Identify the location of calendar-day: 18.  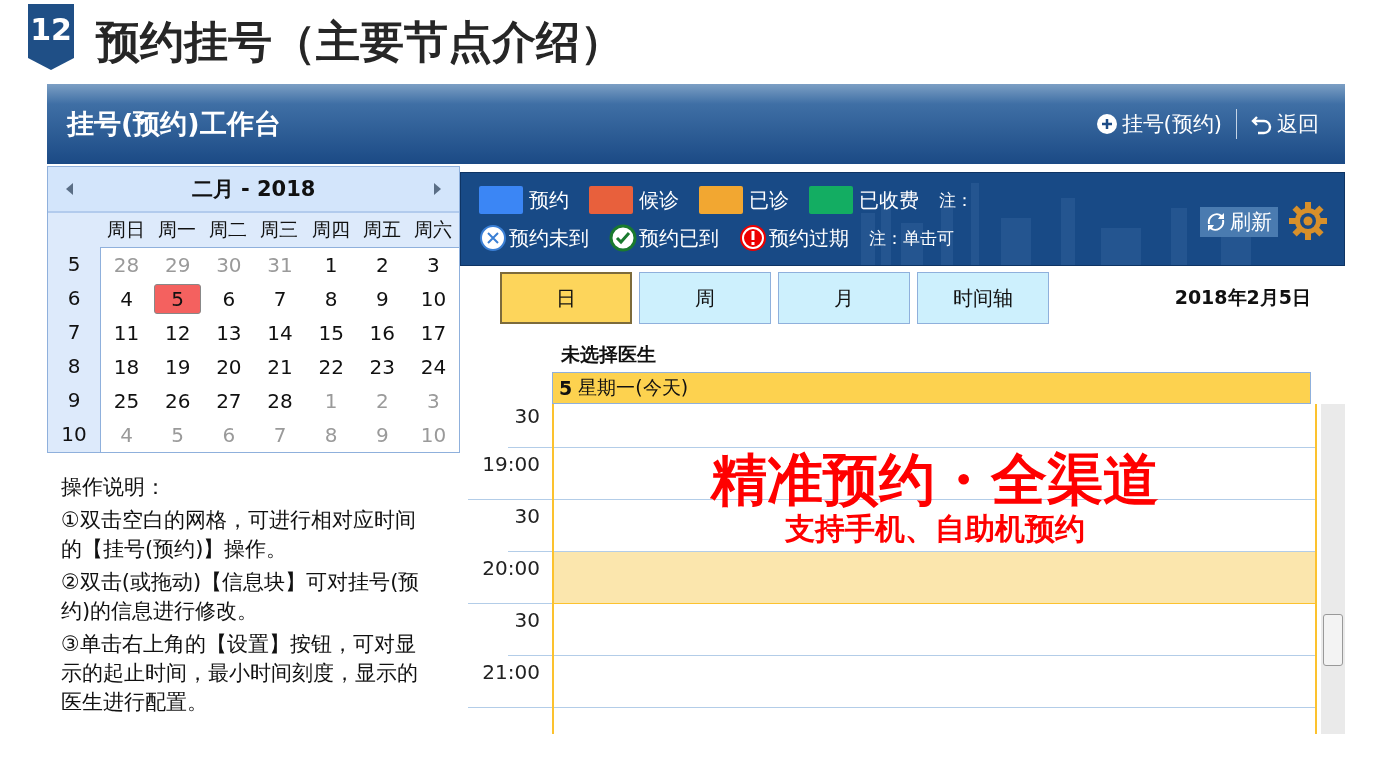
(127, 367).